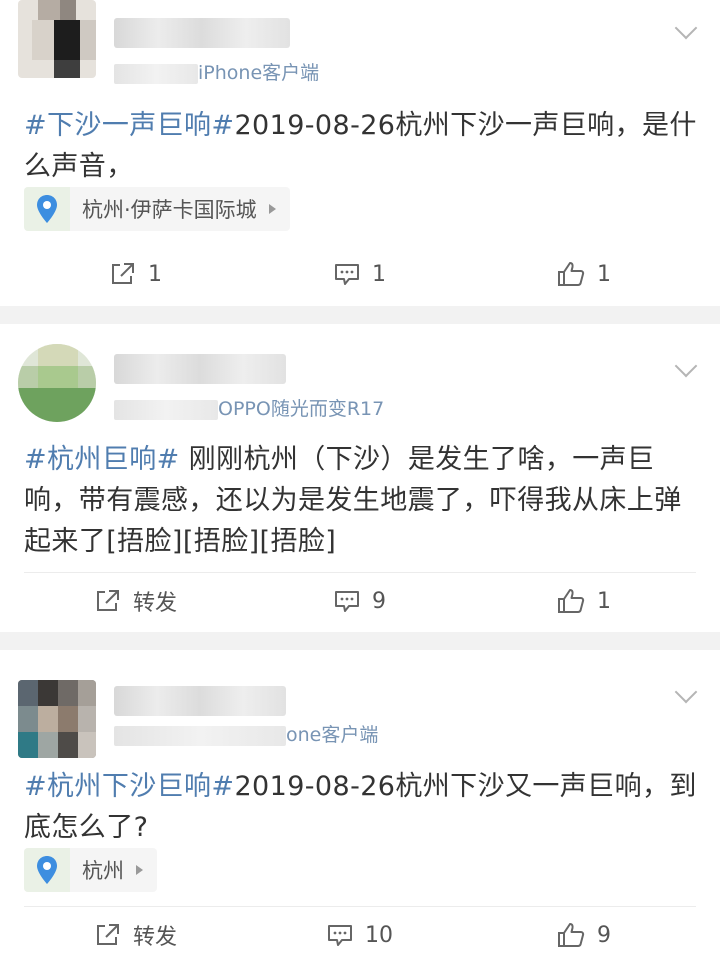  Describe the element at coordinates (379, 601) in the screenshot. I see `comment-count: 9` at that location.